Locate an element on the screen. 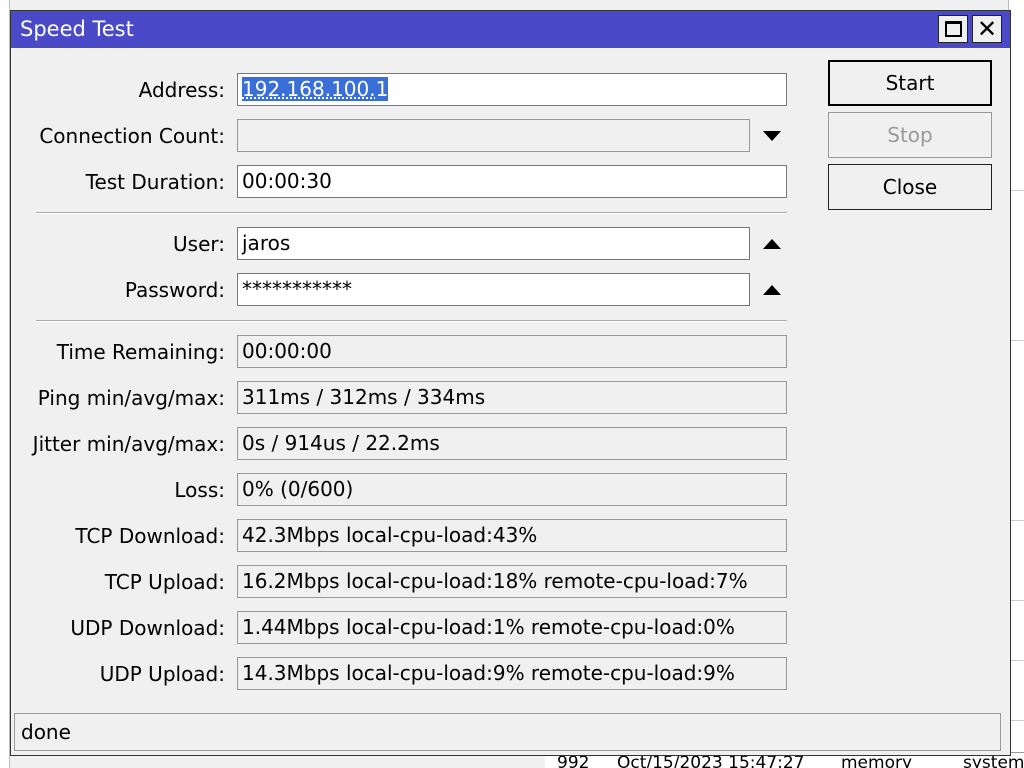  address-selected-text: 192.168.100. is located at coordinates (309, 89).